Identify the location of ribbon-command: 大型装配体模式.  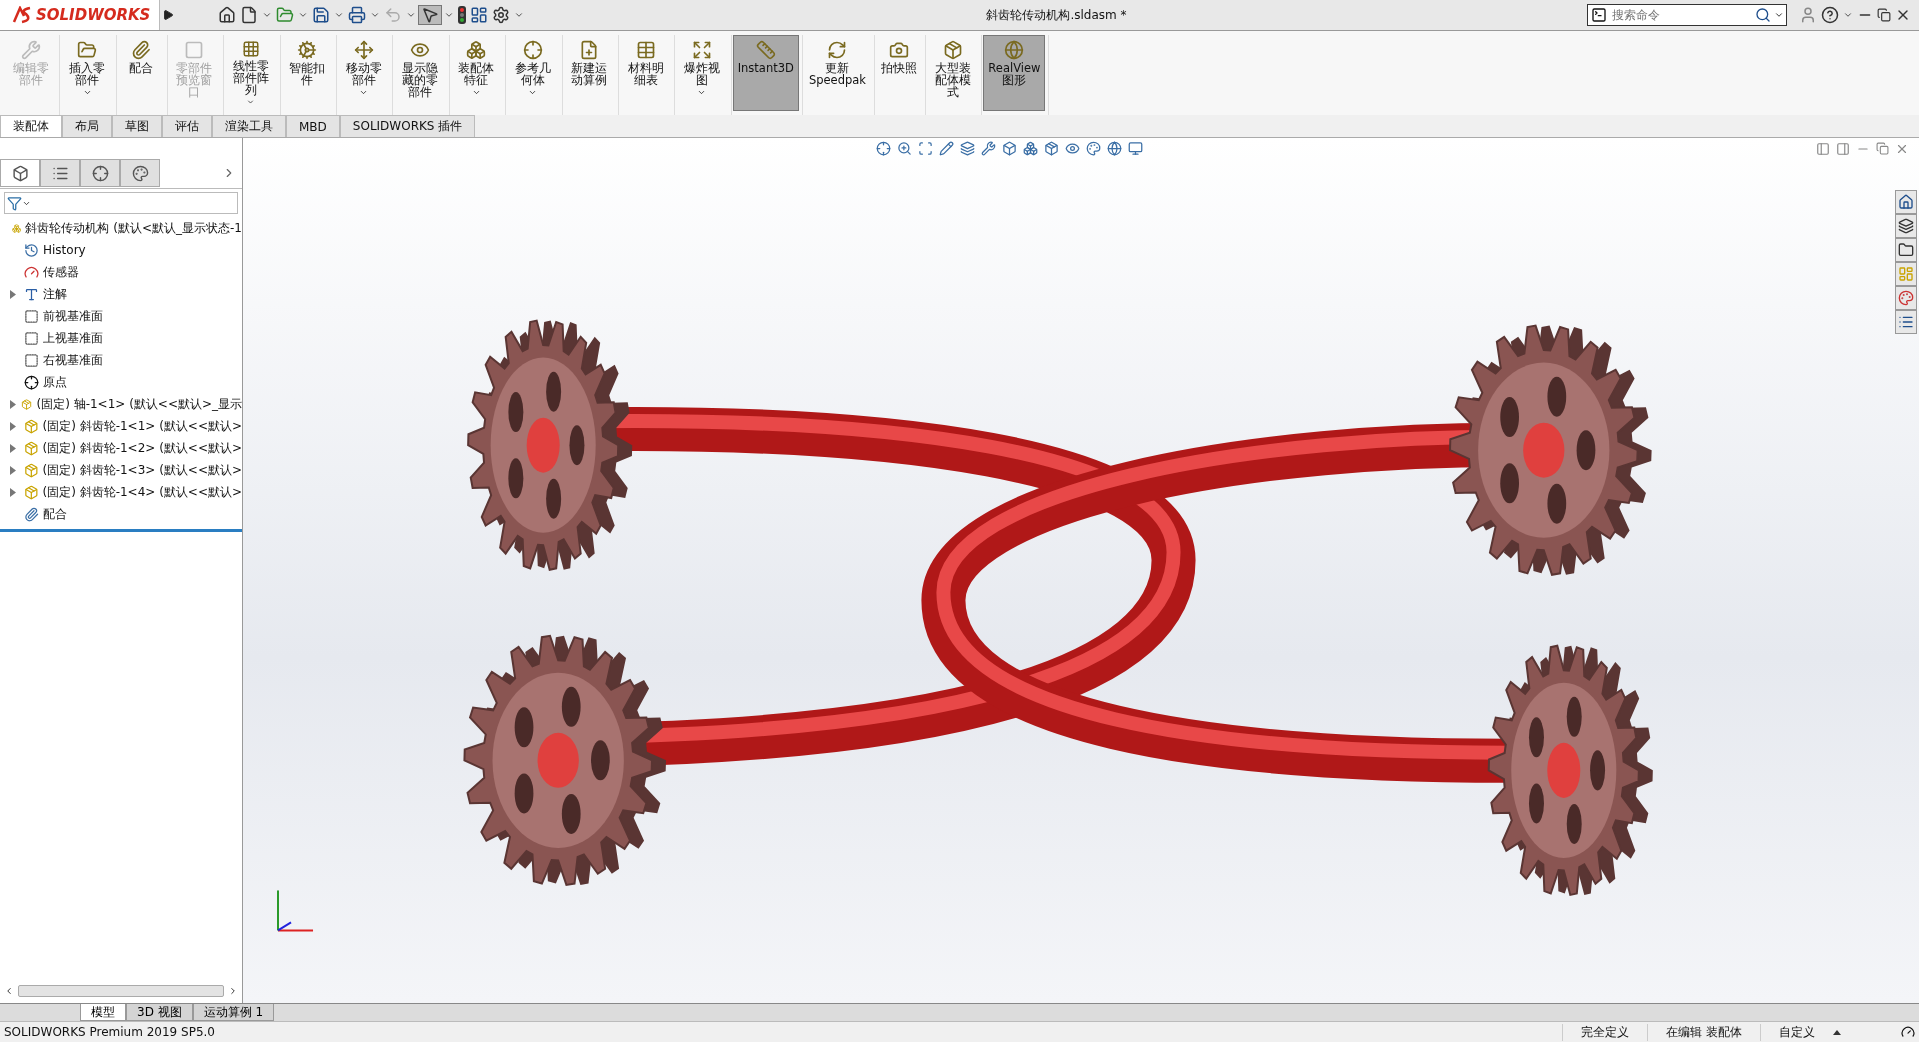
(952, 73).